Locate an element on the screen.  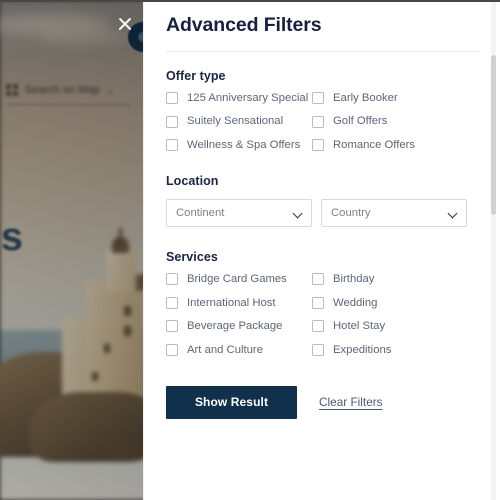
checkbox-125-anniversary-special: 125 Anniversary Special is located at coordinates (239, 98).